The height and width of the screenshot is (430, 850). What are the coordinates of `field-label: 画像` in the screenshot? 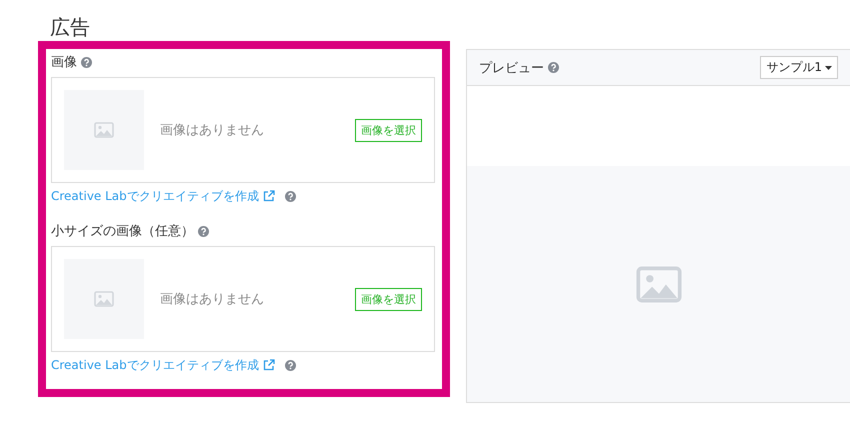 It's located at (64, 62).